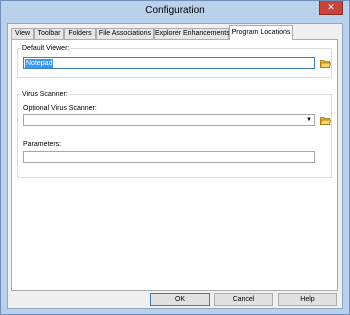 The width and height of the screenshot is (350, 315). Describe the element at coordinates (309, 120) in the screenshot. I see `chevron-down-icon: ▼` at that location.